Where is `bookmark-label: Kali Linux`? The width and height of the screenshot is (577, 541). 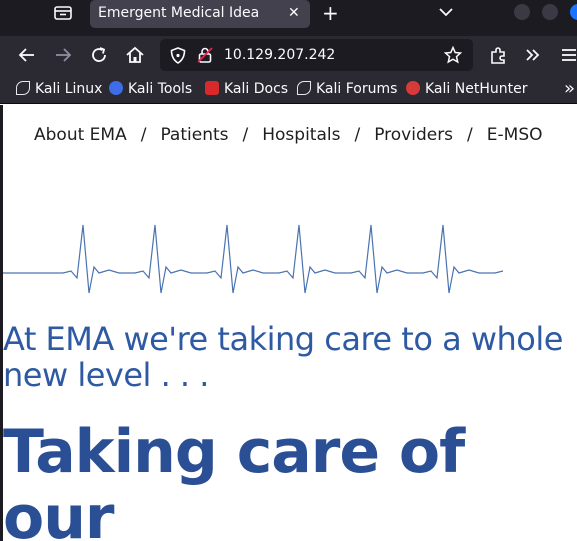 bookmark-label: Kali Linux is located at coordinates (69, 89).